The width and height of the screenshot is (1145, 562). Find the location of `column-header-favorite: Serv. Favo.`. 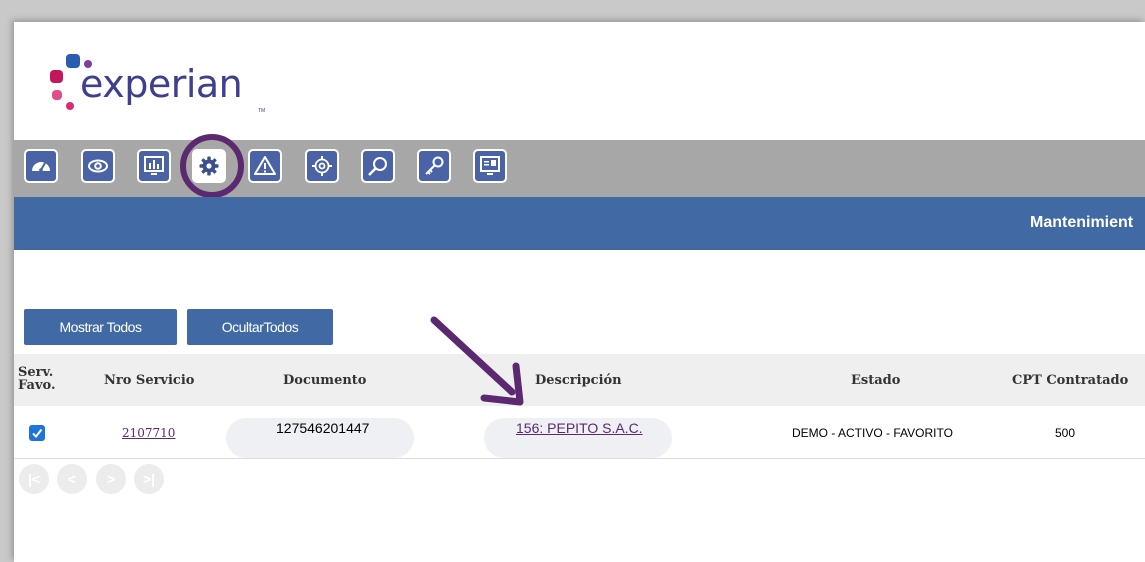

column-header-favorite: Serv. Favo. is located at coordinates (36, 379).